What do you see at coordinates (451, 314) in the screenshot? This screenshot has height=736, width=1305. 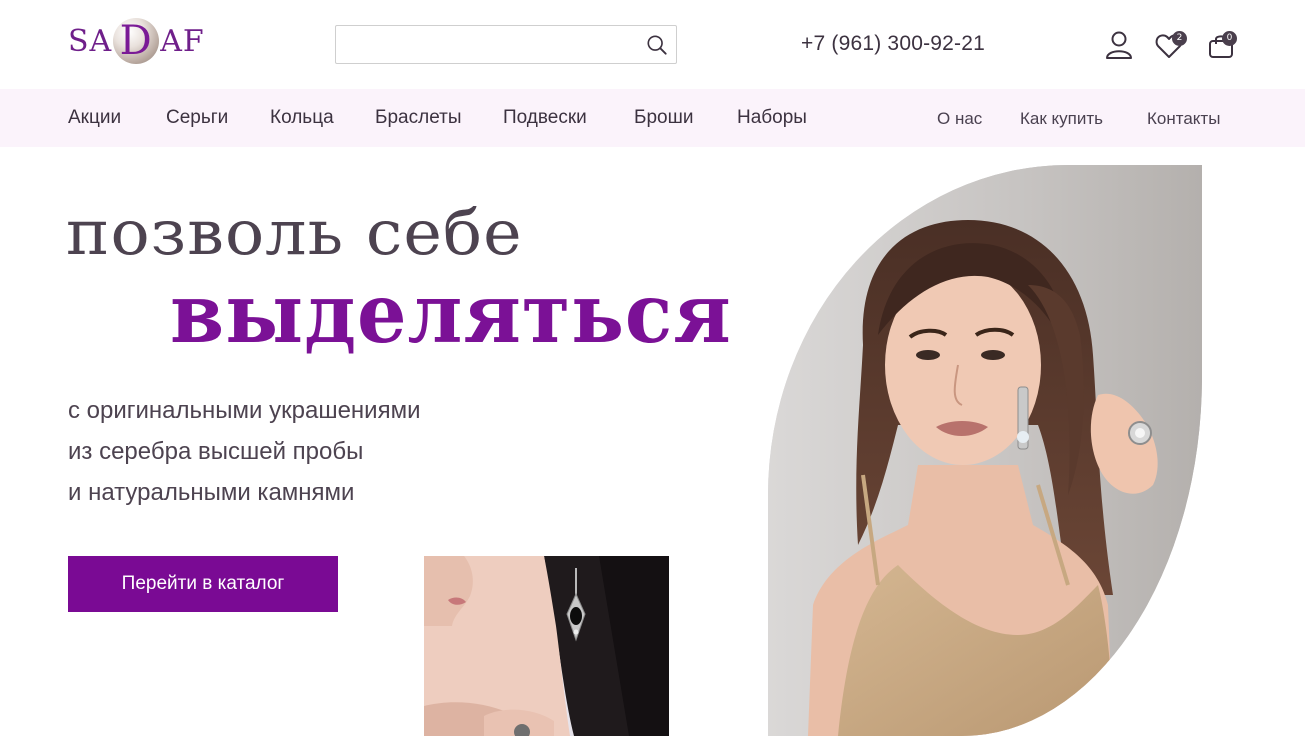 I see `hero-title-line2: выделяться` at bounding box center [451, 314].